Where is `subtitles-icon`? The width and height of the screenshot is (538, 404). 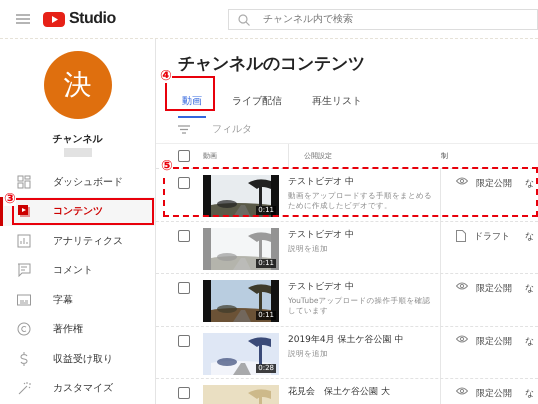
subtitles-icon is located at coordinates (24, 299).